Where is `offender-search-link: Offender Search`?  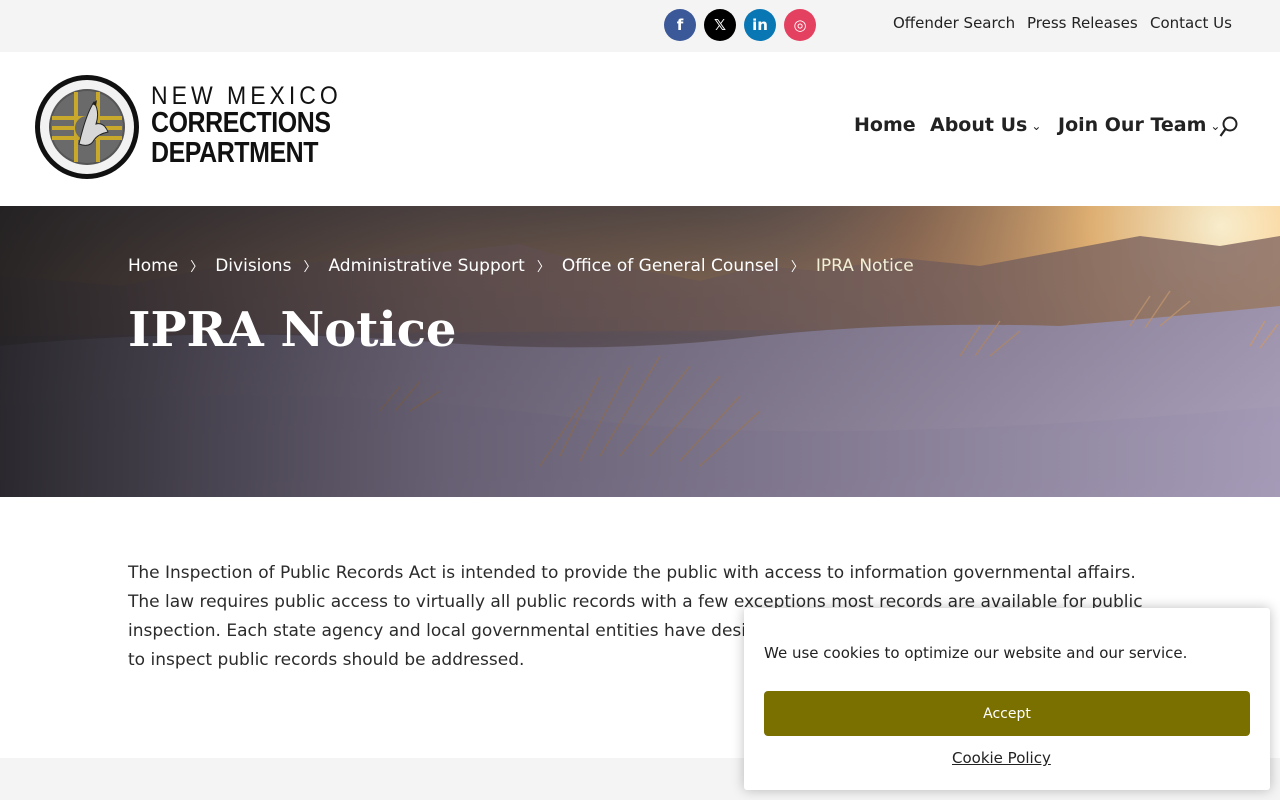 offender-search-link: Offender Search is located at coordinates (954, 23).